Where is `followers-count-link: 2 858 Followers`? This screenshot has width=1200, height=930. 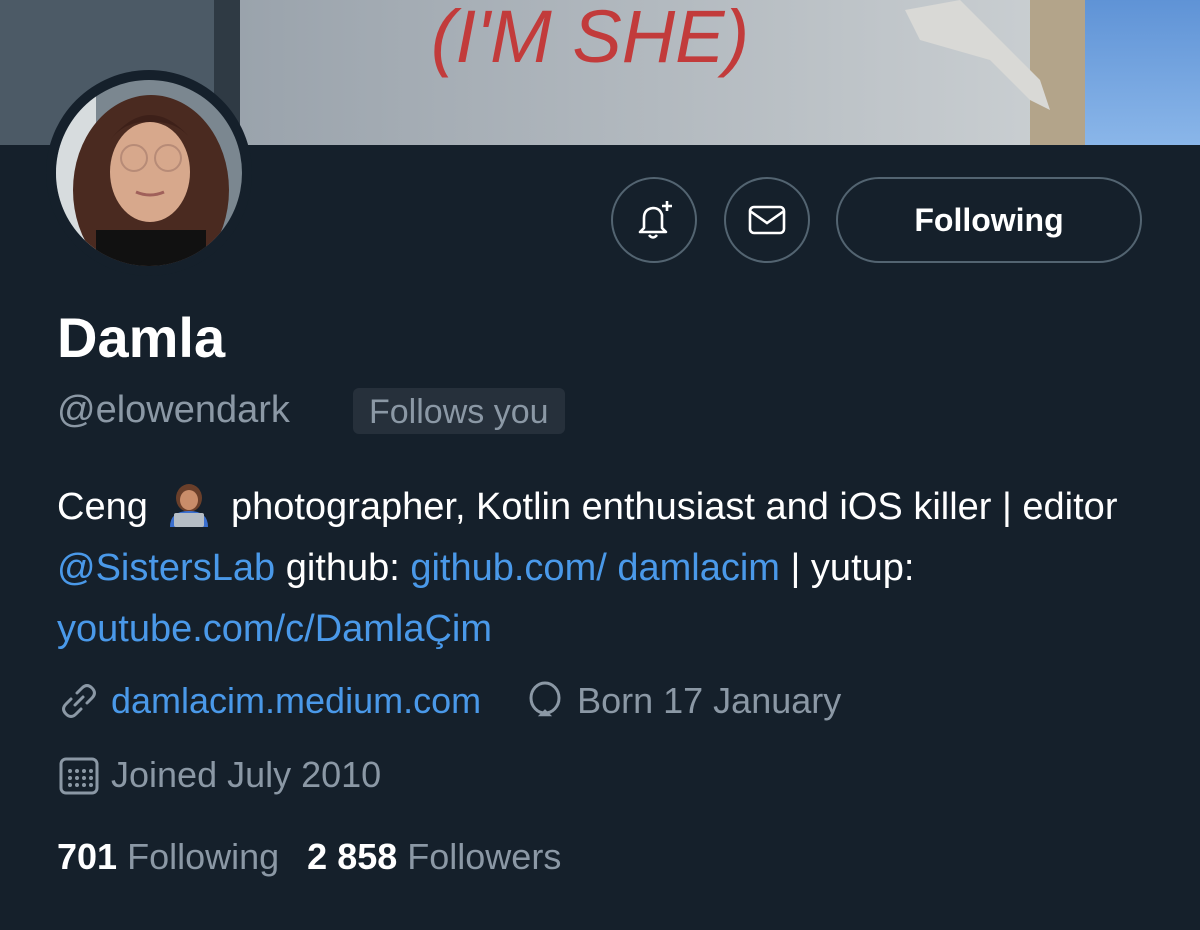
followers-count-link: 2 858 Followers is located at coordinates (434, 857).